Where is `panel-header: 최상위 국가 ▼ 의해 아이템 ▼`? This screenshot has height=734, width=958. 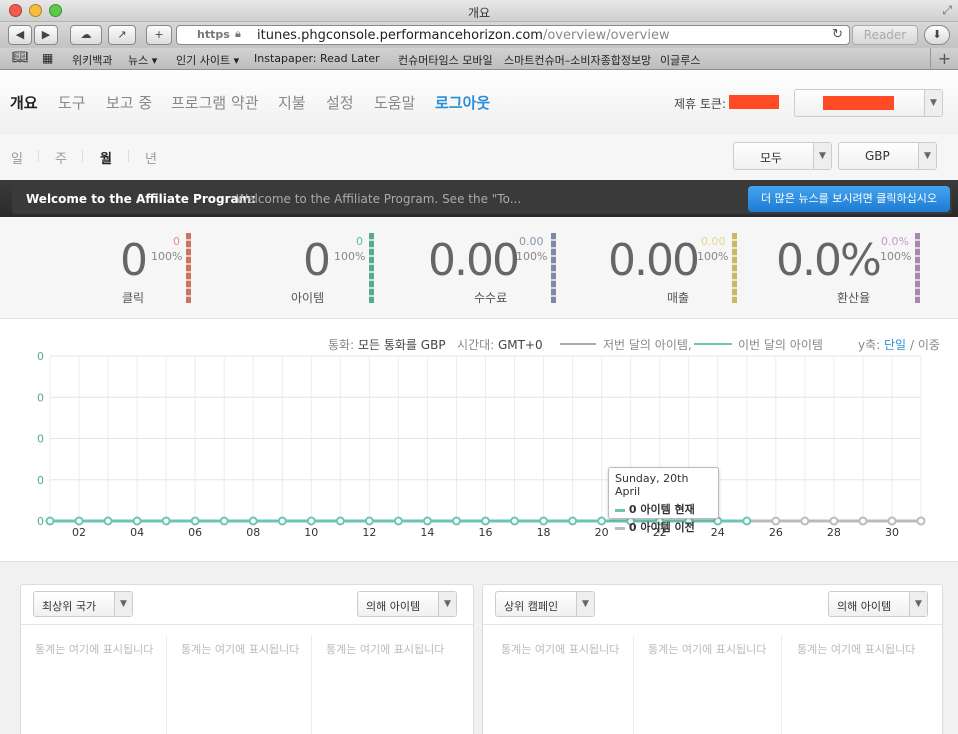 panel-header: 최상위 국가 ▼ 의해 아이템 ▼ is located at coordinates (247, 605).